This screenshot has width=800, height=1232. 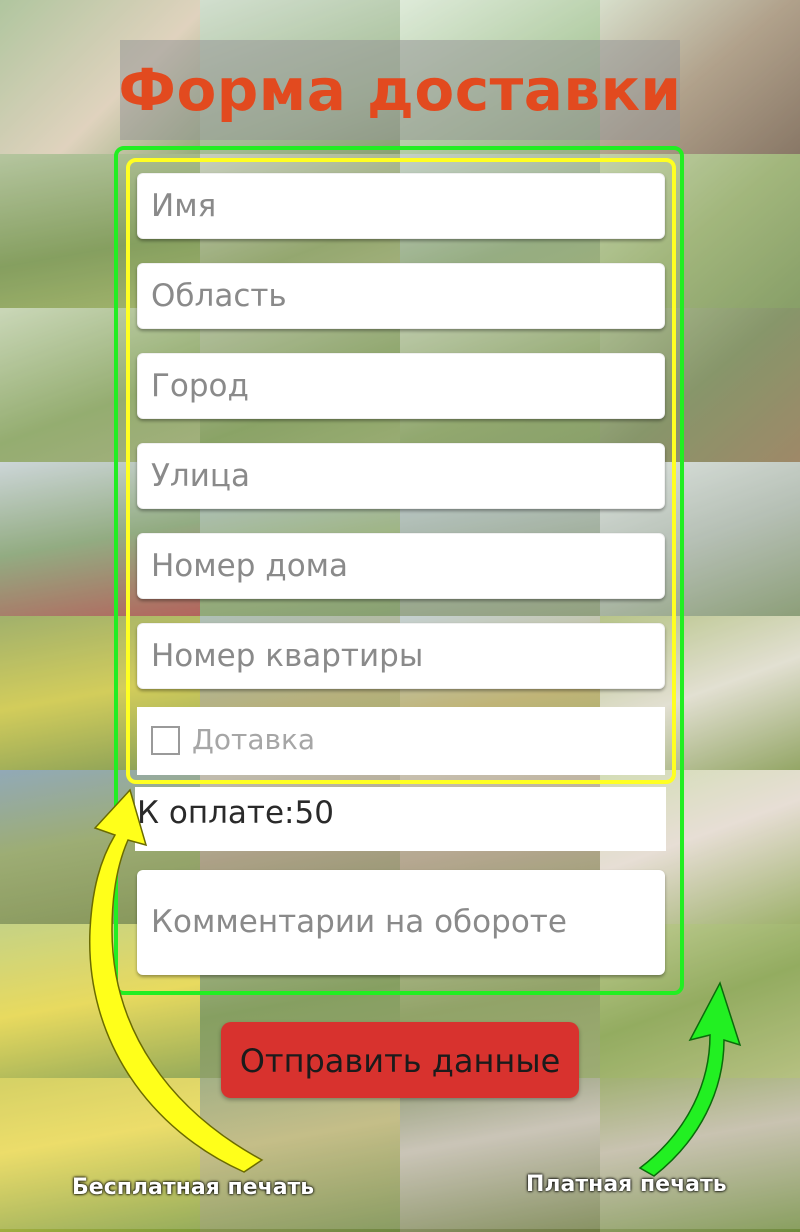 What do you see at coordinates (193, 1187) in the screenshot?
I see `free-print-caption: Бесплатная печать` at bounding box center [193, 1187].